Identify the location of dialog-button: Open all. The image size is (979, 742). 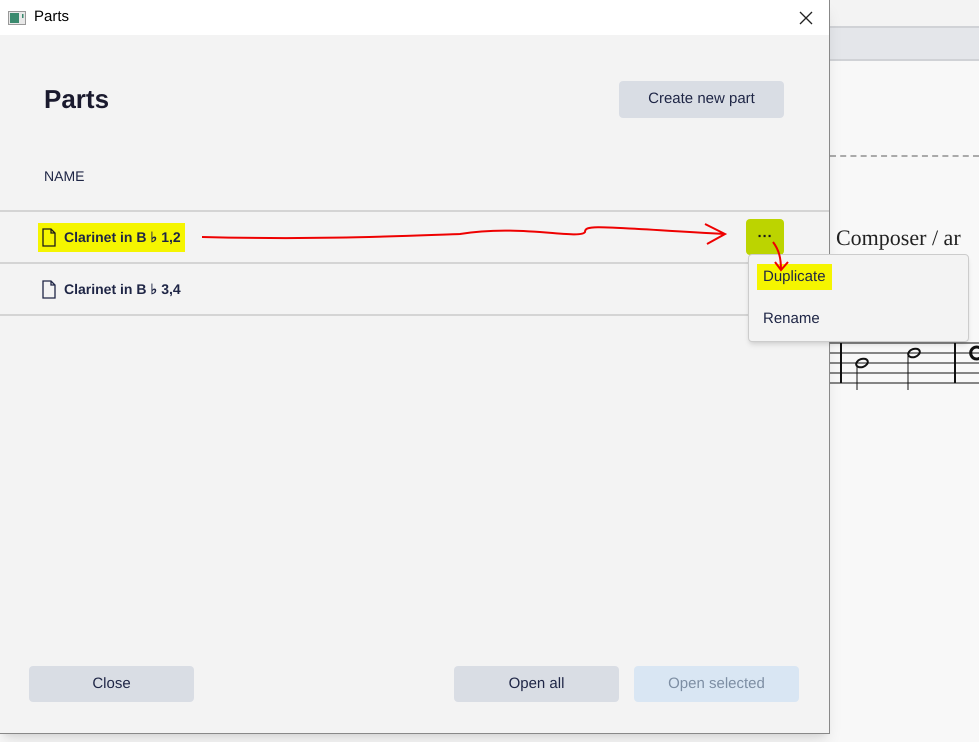
(536, 684).